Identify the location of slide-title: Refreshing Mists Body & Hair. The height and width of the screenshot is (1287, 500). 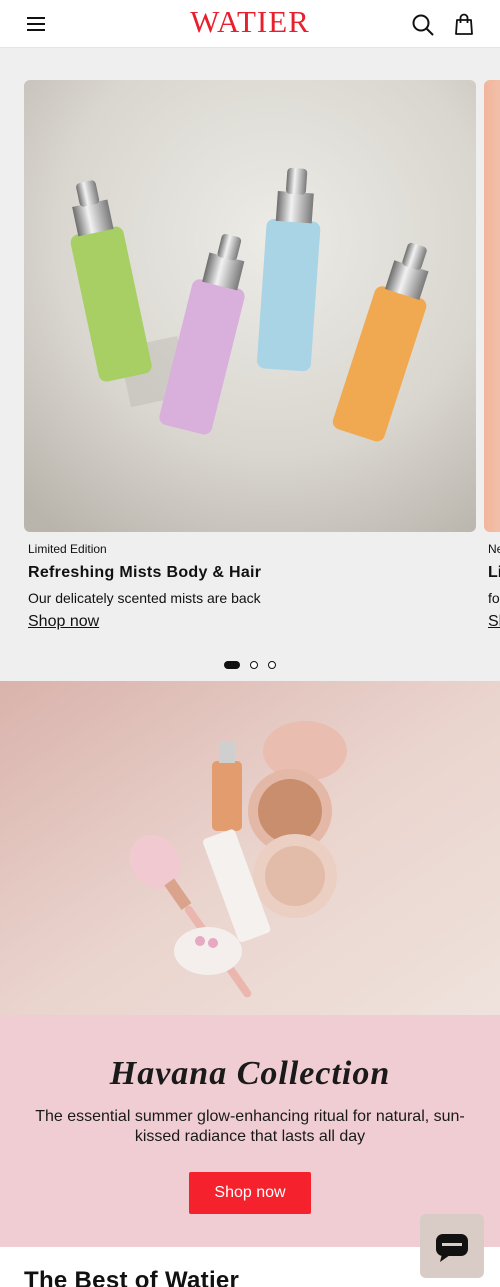
(145, 572).